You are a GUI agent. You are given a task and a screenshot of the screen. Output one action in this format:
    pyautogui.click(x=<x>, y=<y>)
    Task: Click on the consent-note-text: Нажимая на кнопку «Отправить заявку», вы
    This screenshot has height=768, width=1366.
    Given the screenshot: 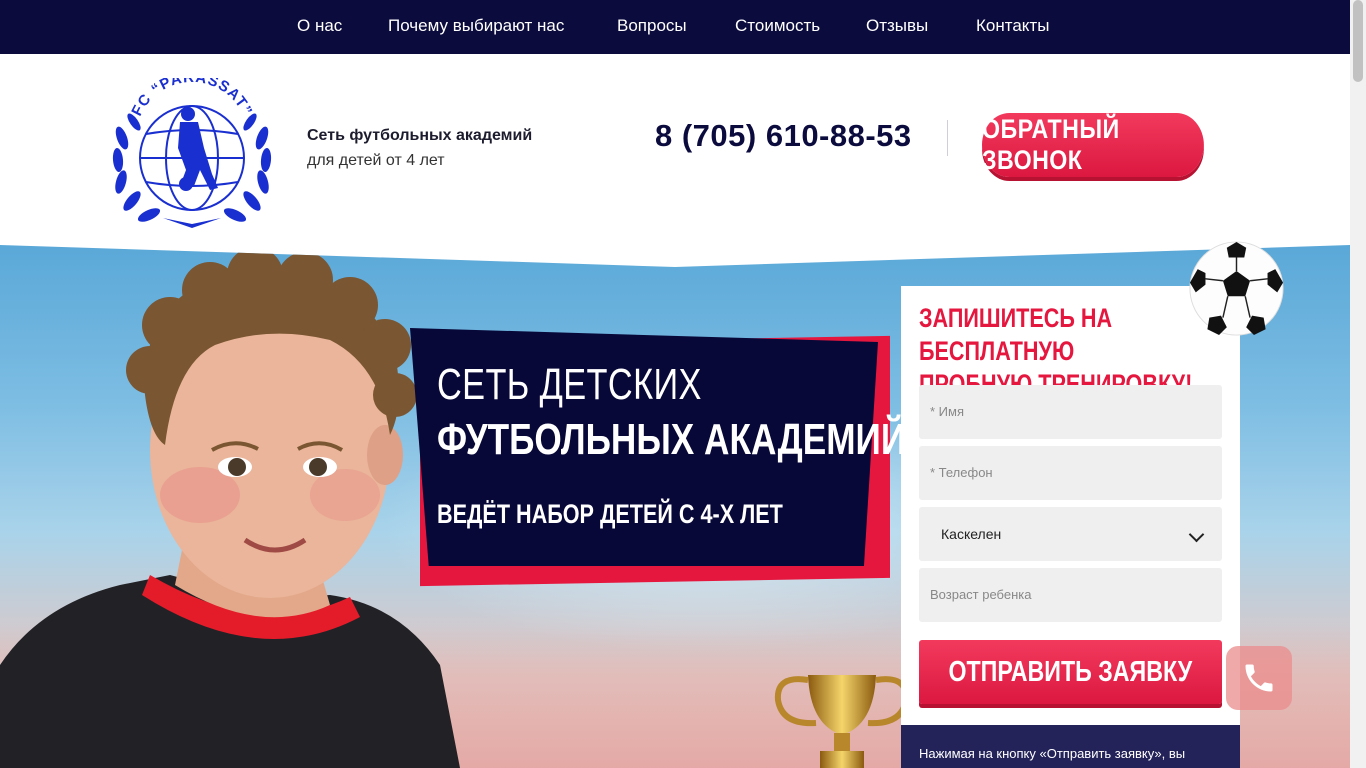 What is the action you would take?
    pyautogui.click(x=1052, y=753)
    